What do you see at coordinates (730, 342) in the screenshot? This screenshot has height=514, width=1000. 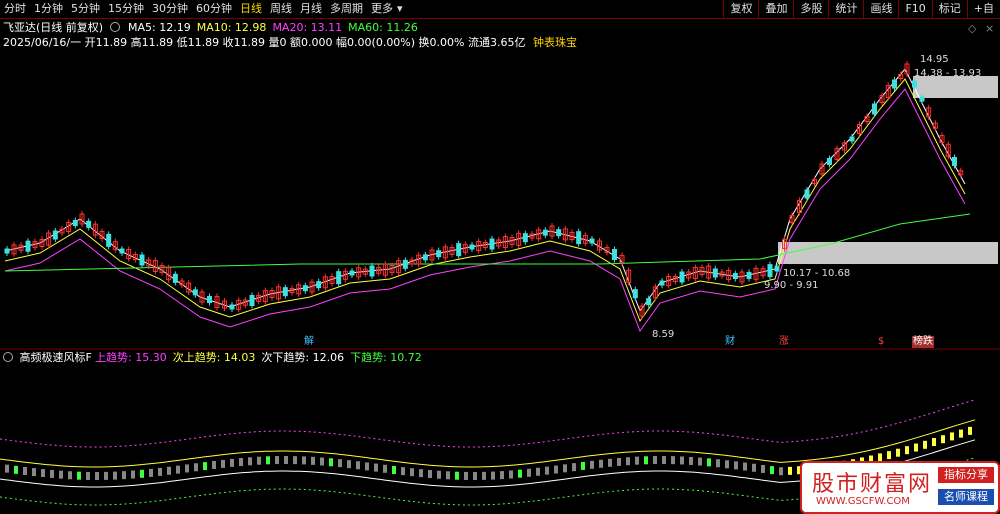 I see `marker-finance: 财` at bounding box center [730, 342].